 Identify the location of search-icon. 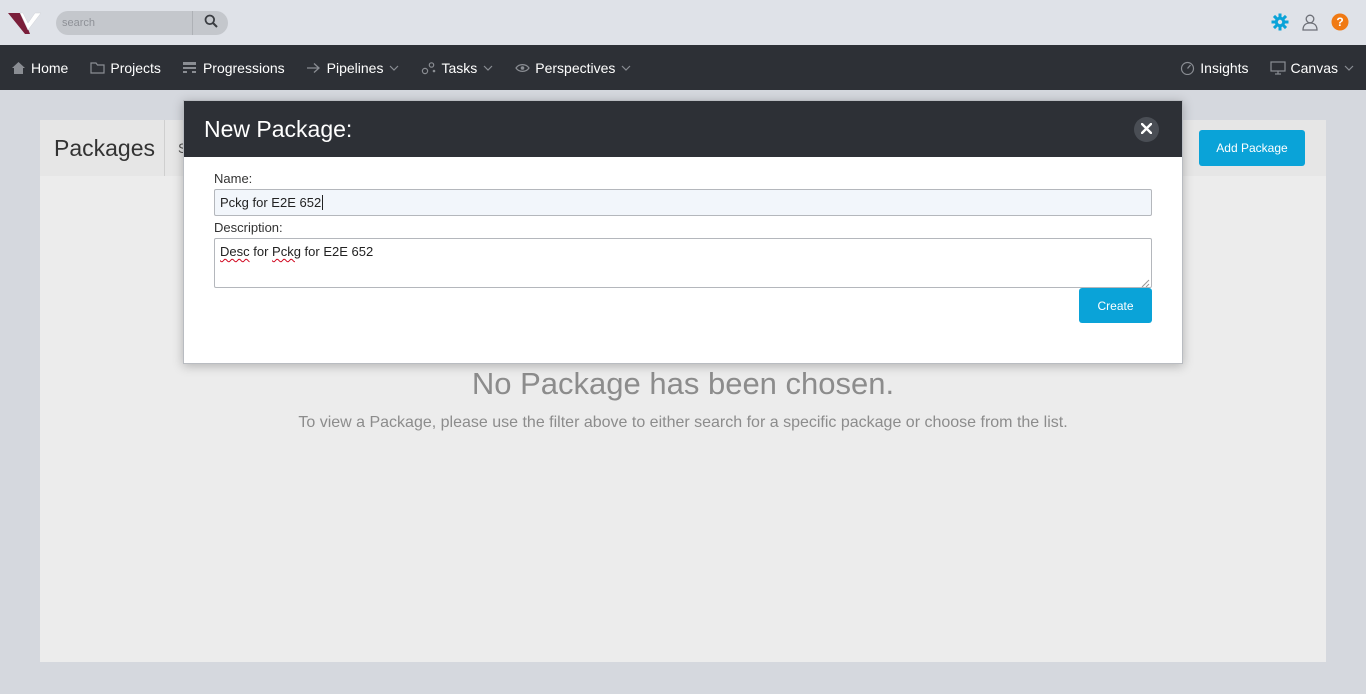
(211, 23).